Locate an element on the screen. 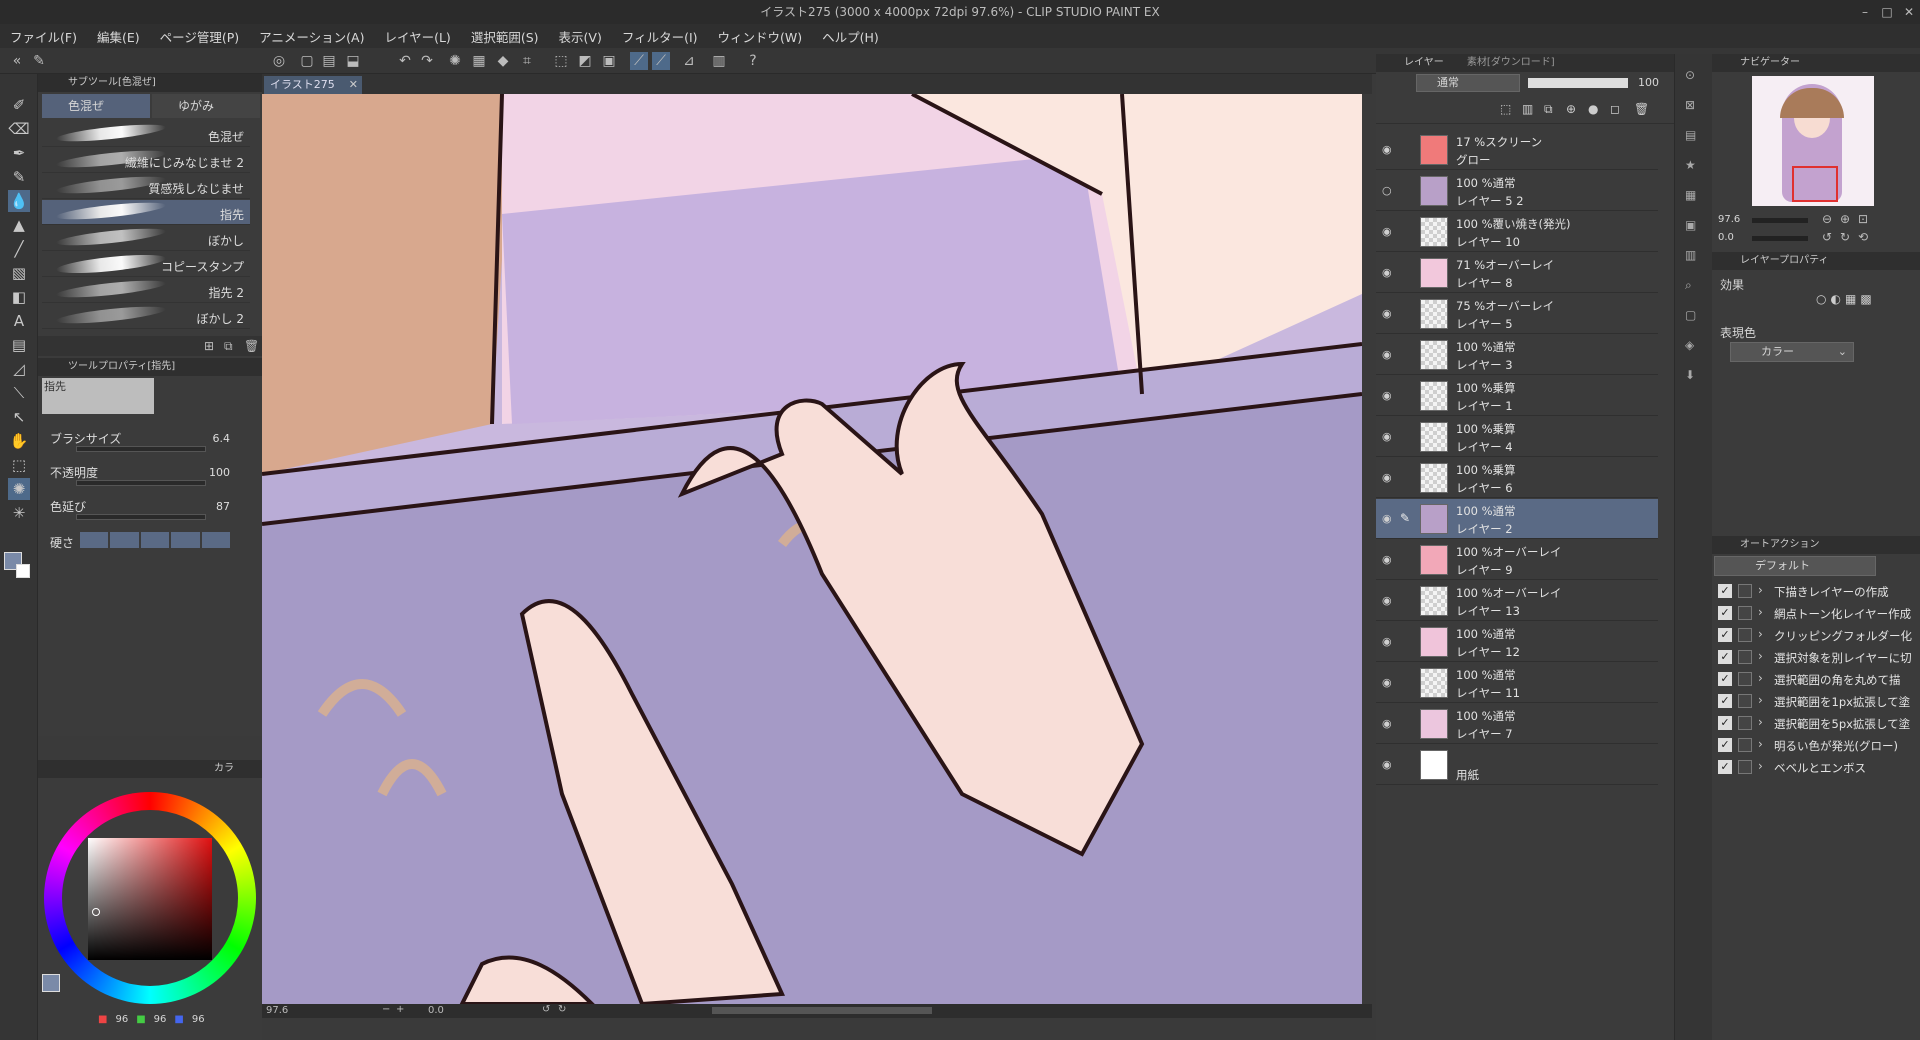 This screenshot has width=1920, height=1040. layer-row-paper: ◉ 用紙 is located at coordinates (1517, 765).